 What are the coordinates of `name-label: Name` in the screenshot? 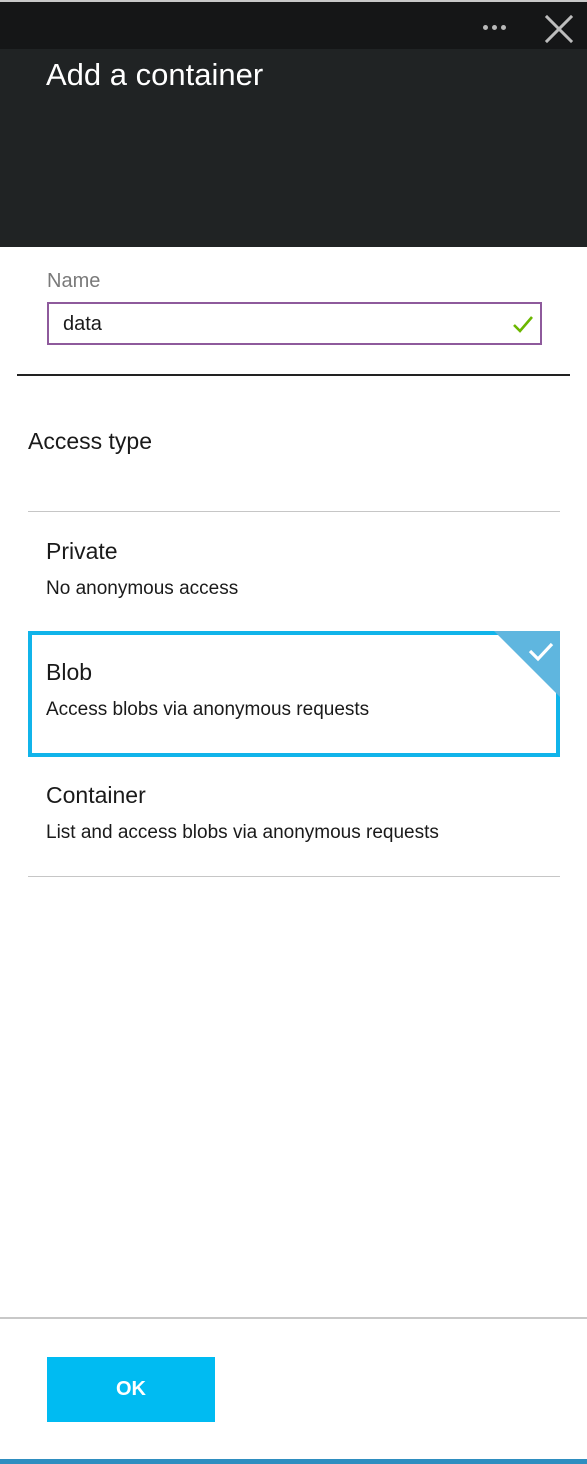 It's located at (74, 281).